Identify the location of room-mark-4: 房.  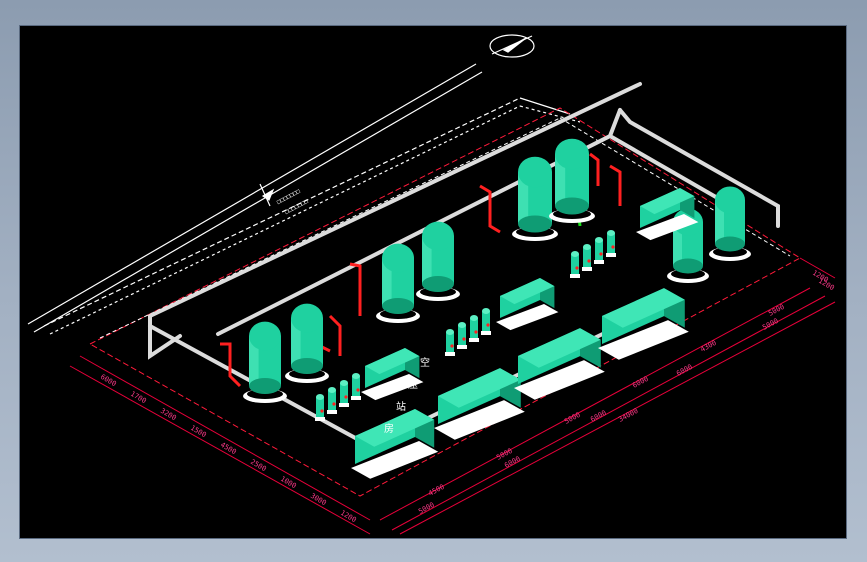
(389, 428).